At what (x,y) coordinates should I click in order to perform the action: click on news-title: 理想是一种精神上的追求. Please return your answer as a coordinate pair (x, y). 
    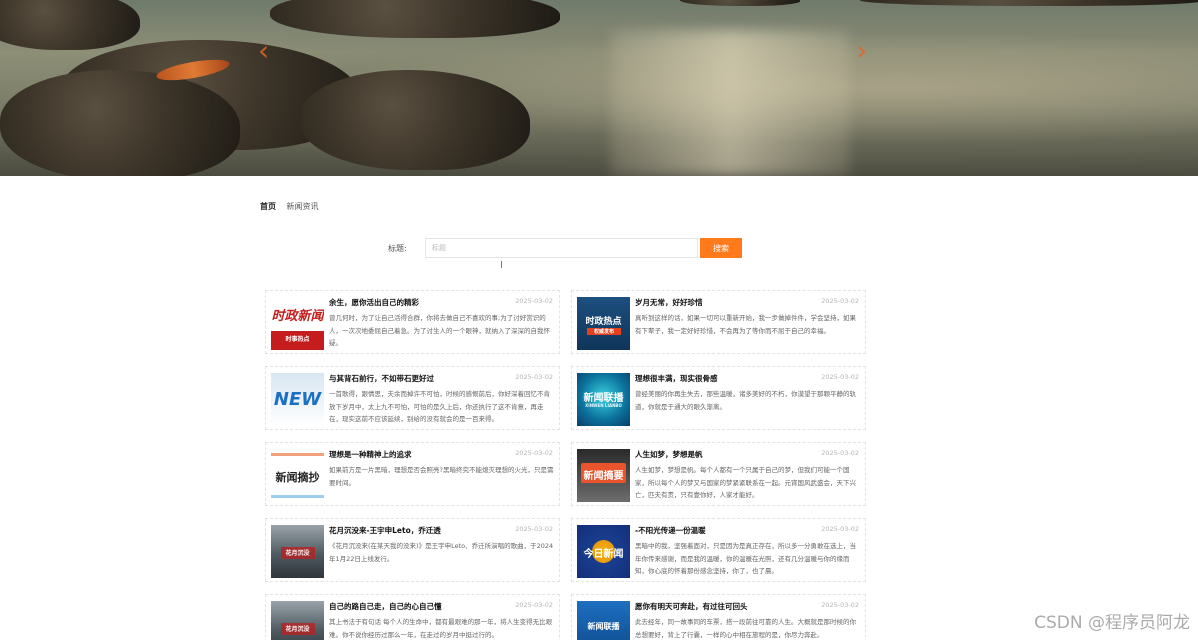
    Looking at the image, I should click on (370, 454).